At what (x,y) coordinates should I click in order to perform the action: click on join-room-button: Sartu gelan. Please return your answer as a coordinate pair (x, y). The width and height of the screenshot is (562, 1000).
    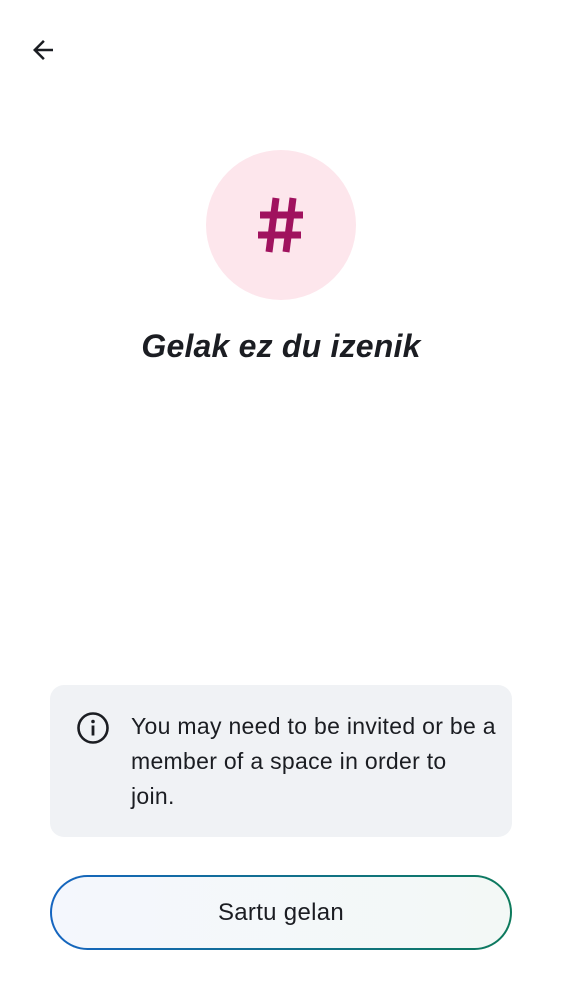
    Looking at the image, I should click on (281, 912).